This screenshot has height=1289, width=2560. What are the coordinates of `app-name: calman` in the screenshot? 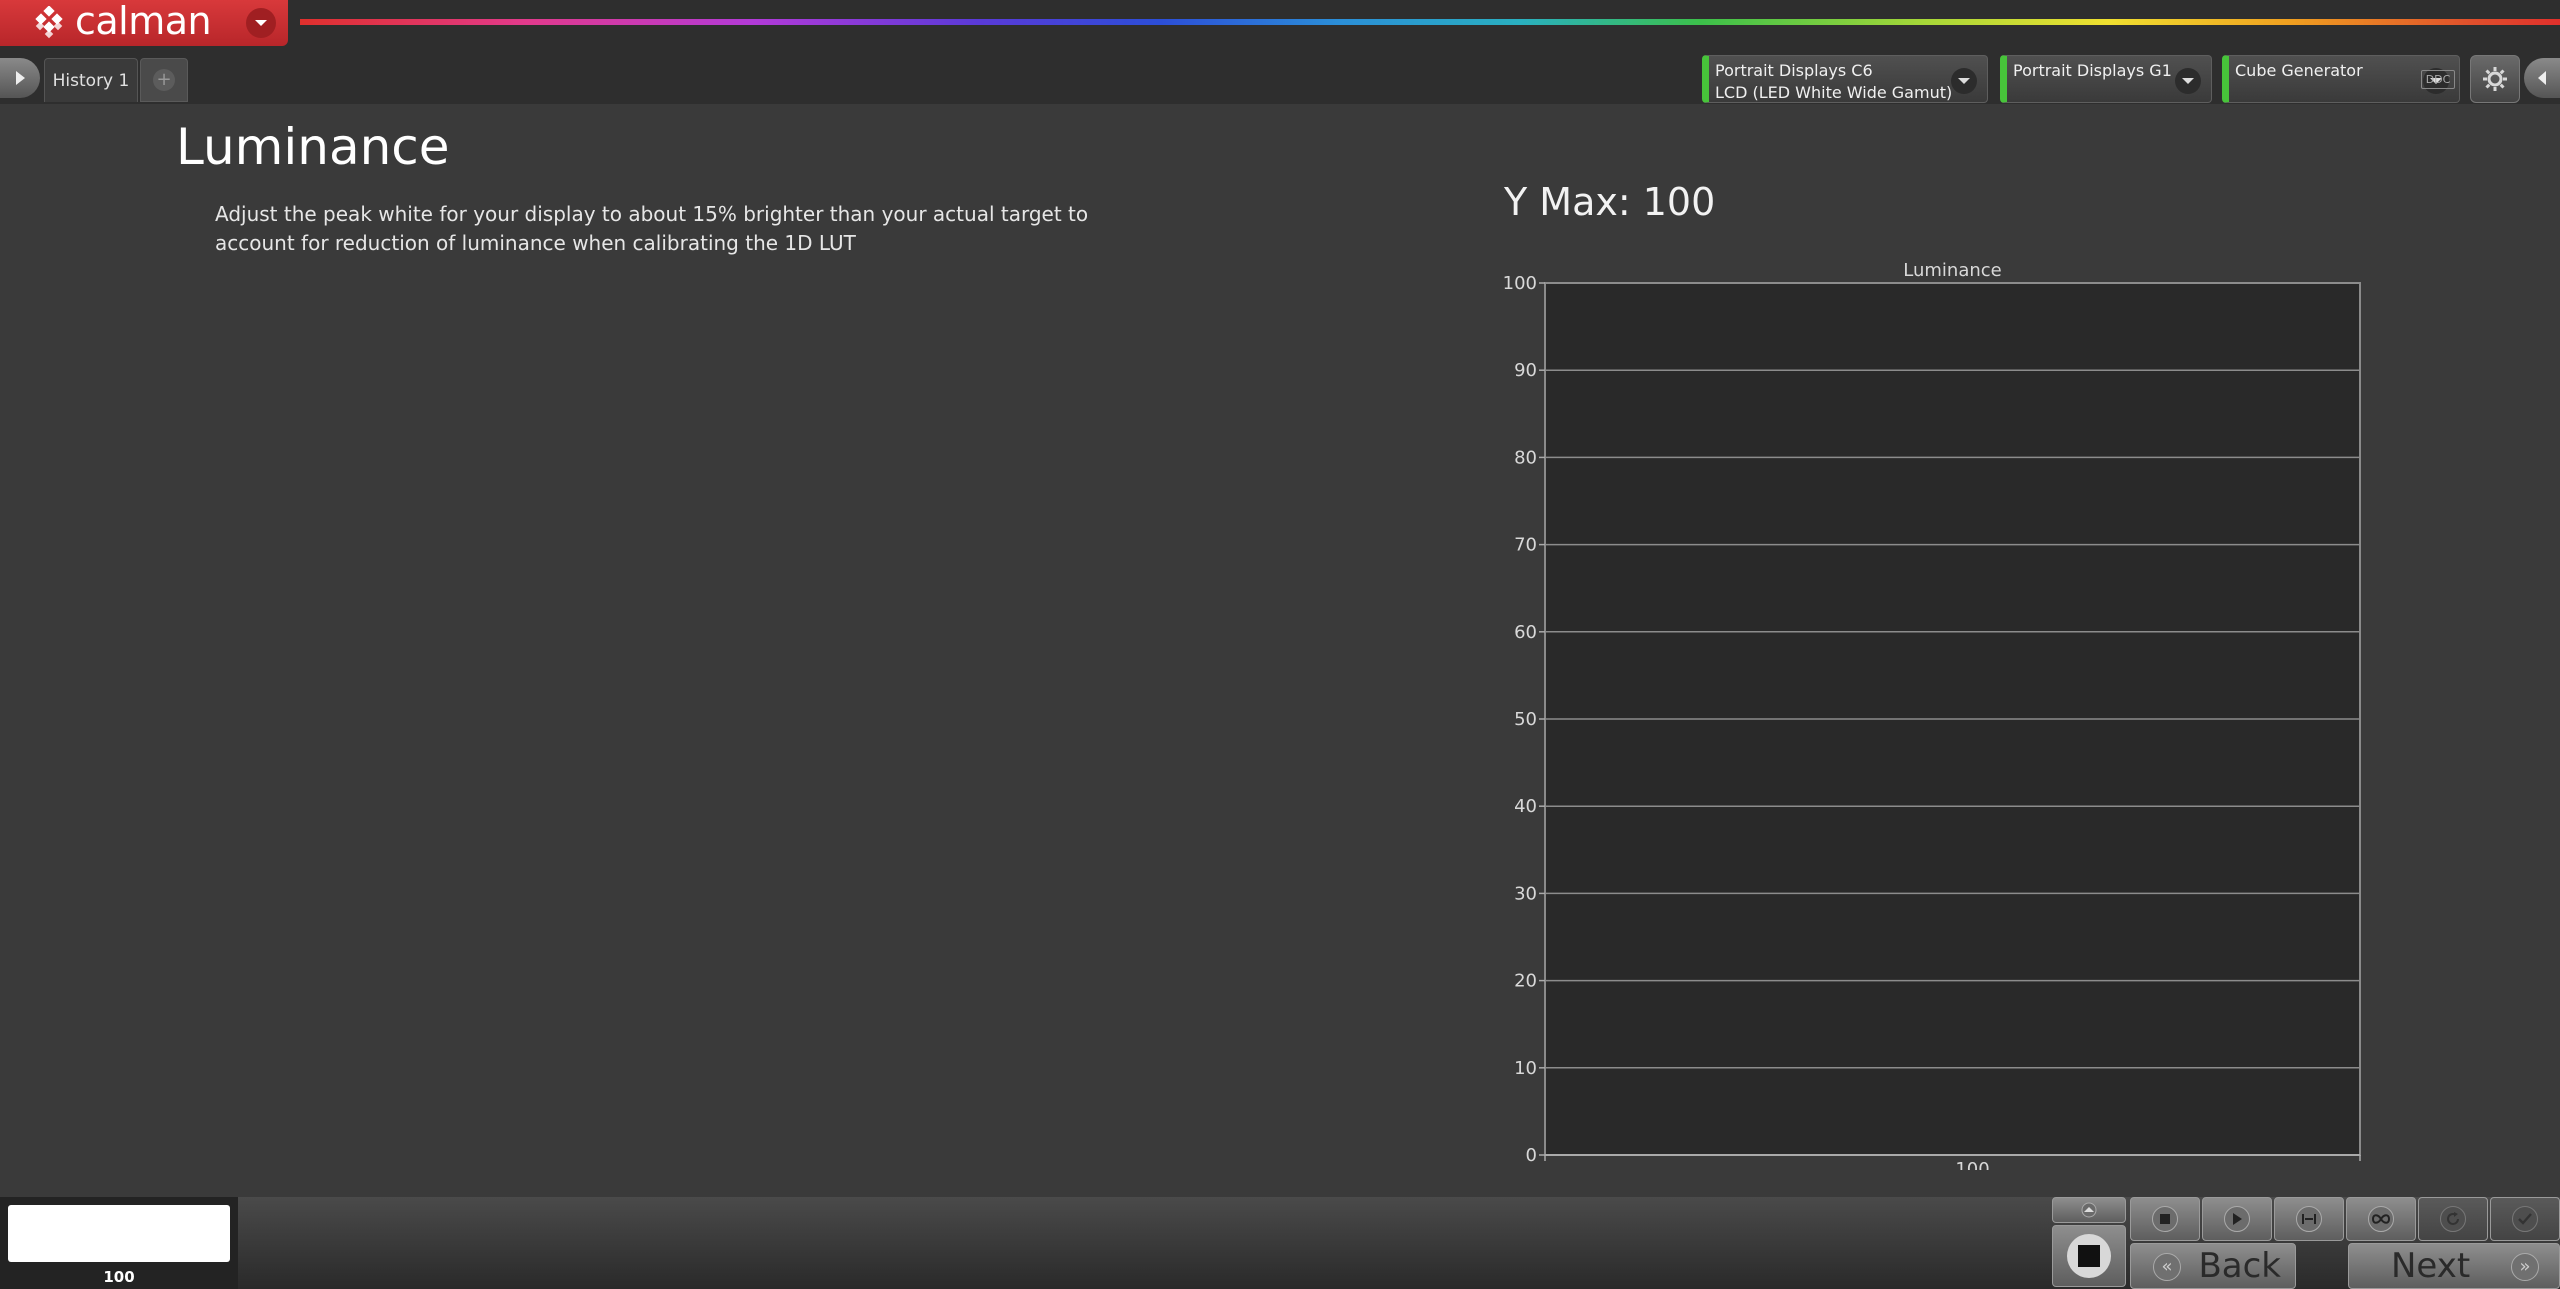 It's located at (143, 21).